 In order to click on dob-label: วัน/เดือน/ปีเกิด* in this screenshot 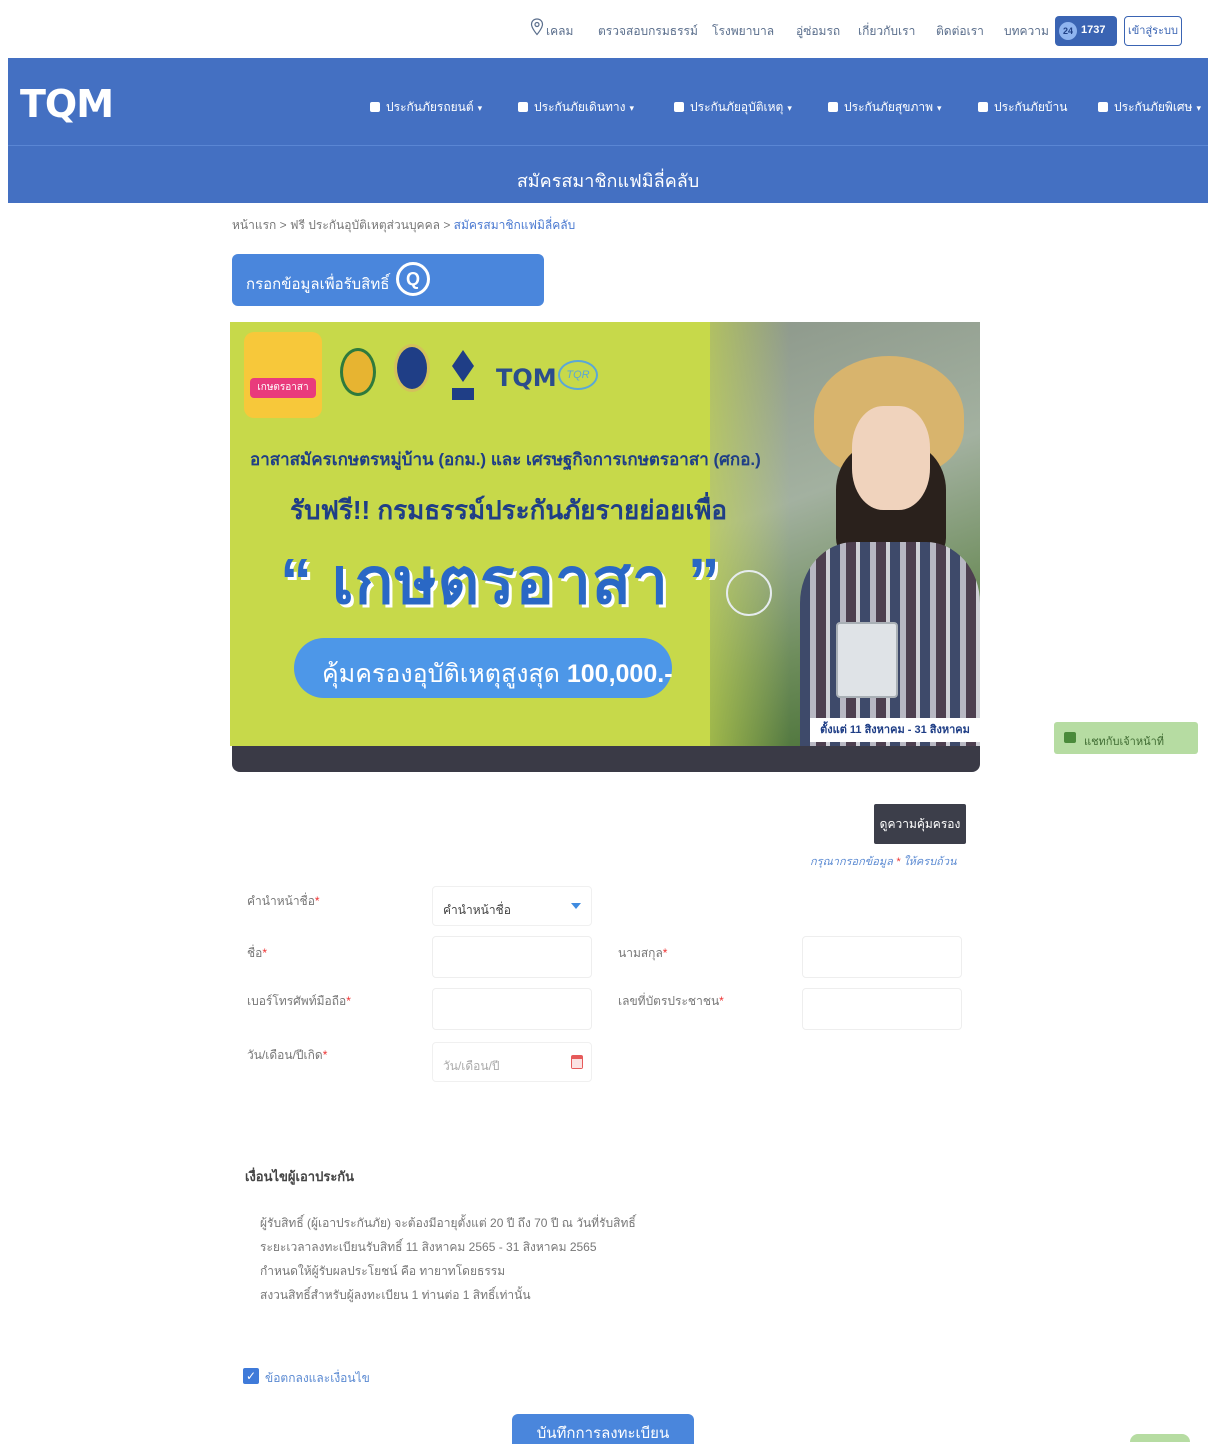, I will do `click(287, 1055)`.